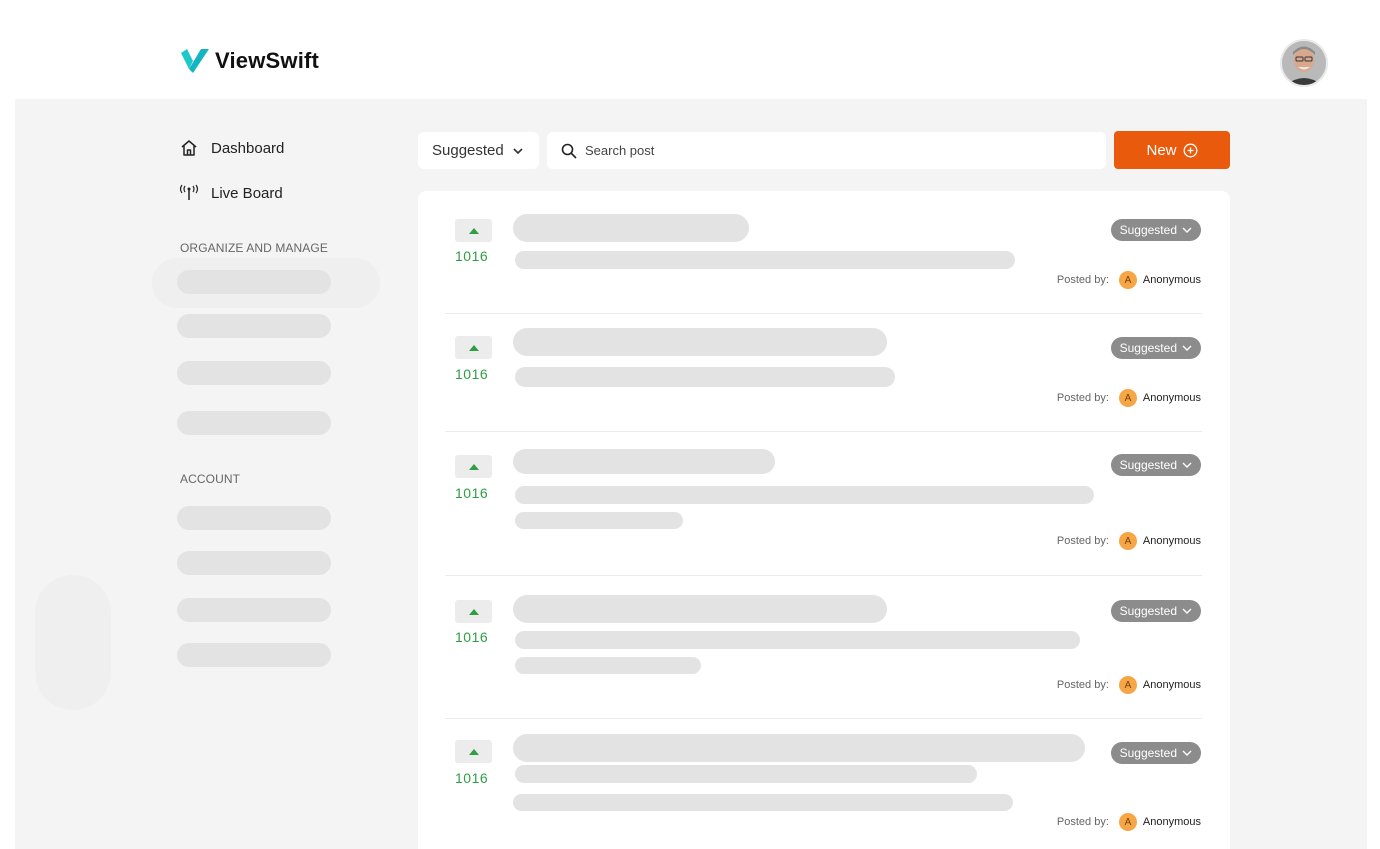  Describe the element at coordinates (73, 642) in the screenshot. I see `background-decoration` at that location.